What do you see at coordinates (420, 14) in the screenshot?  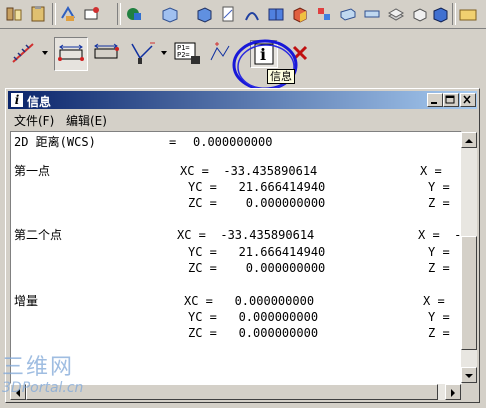 I see `stack-icon` at bounding box center [420, 14].